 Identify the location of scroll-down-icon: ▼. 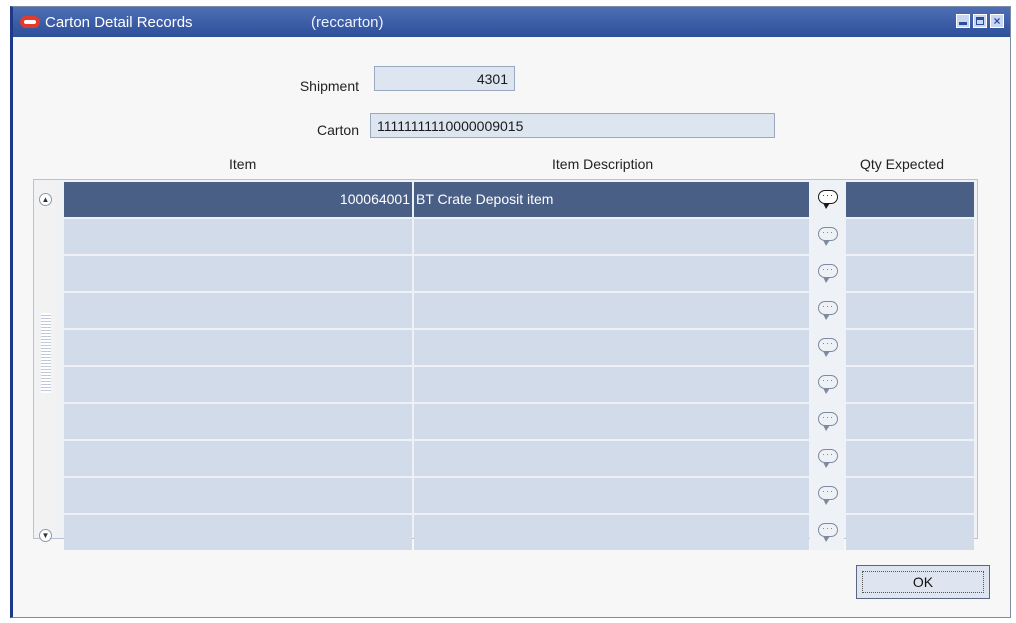
(45, 535).